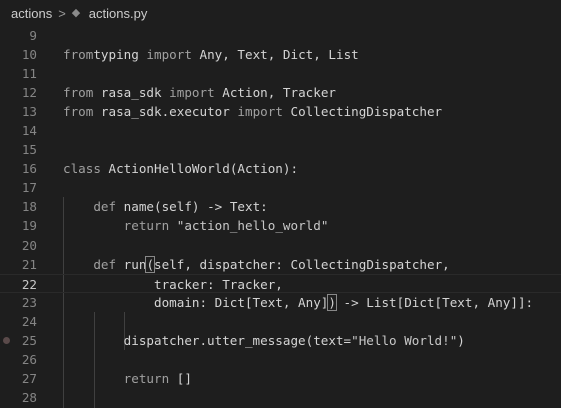  What do you see at coordinates (199, 169) in the screenshot?
I see `code-token: ActionHelloWorld(Action):` at bounding box center [199, 169].